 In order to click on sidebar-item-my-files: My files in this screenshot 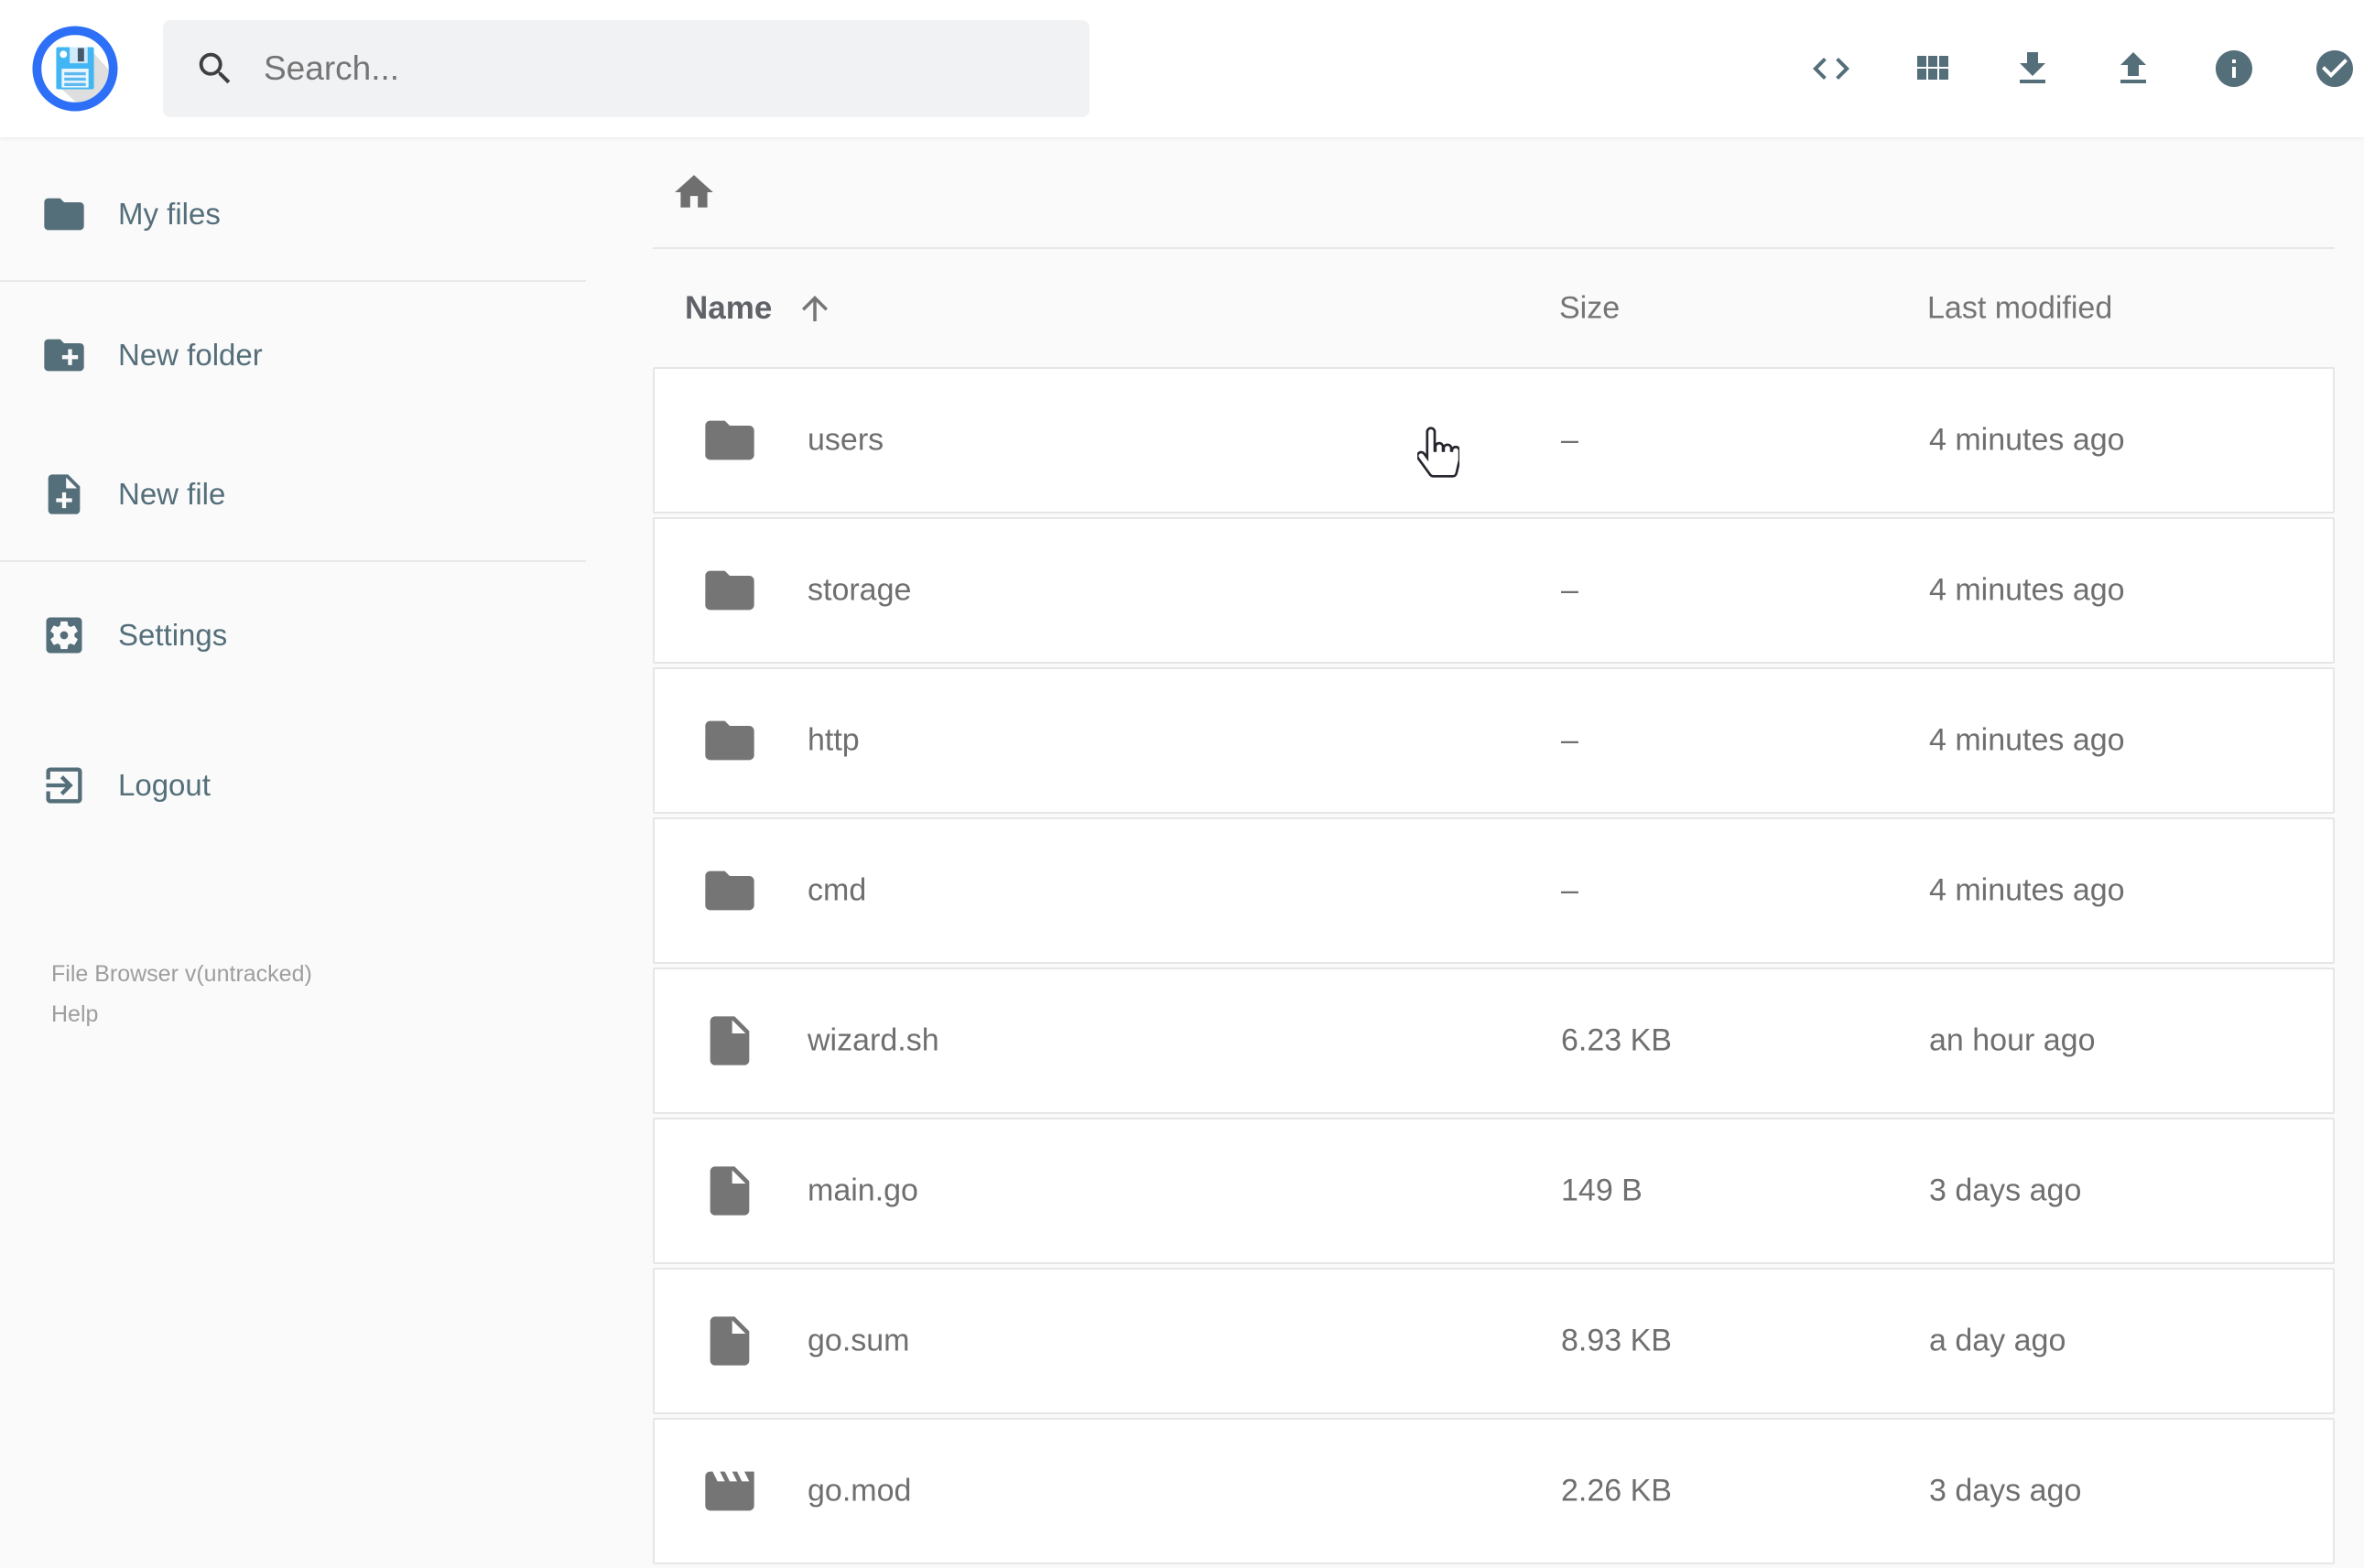, I will do `click(302, 214)`.